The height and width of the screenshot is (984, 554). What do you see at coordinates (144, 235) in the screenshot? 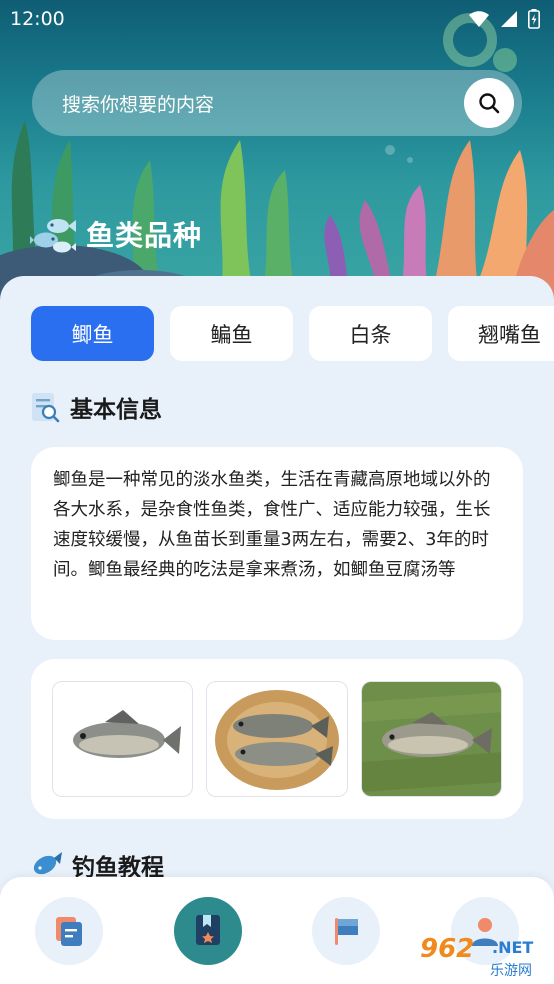
I see `fish-species-title: 鱼类品种` at bounding box center [144, 235].